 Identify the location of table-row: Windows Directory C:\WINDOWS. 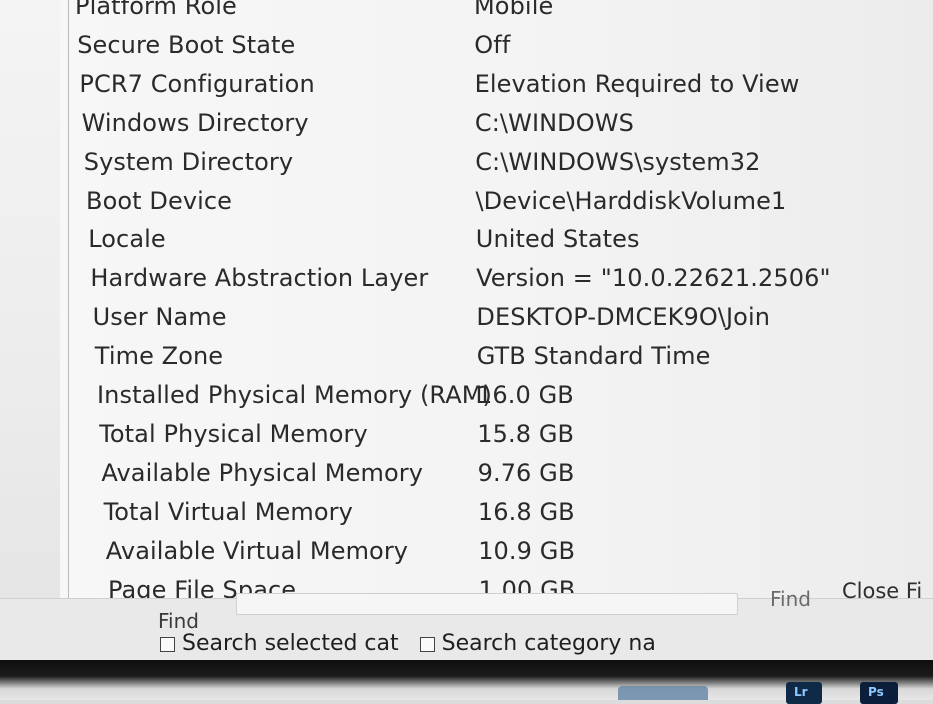
(496, 129).